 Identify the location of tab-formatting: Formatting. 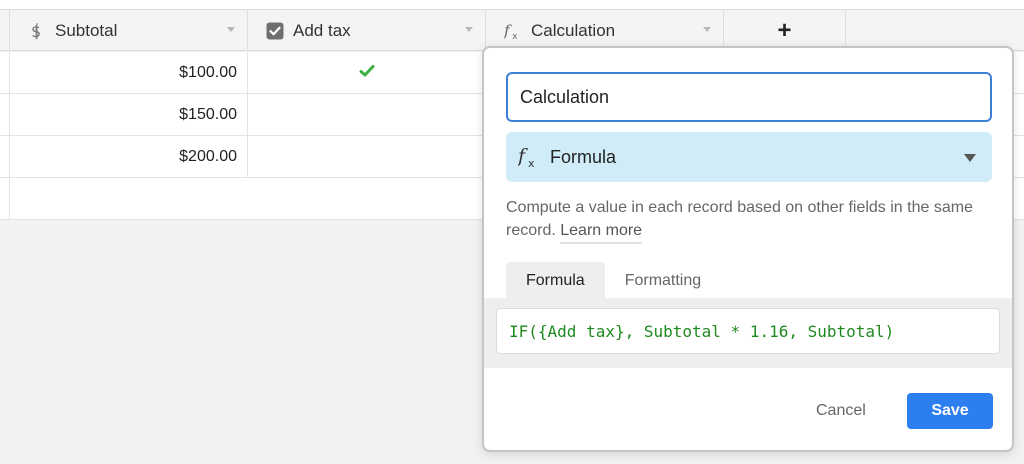
(663, 281).